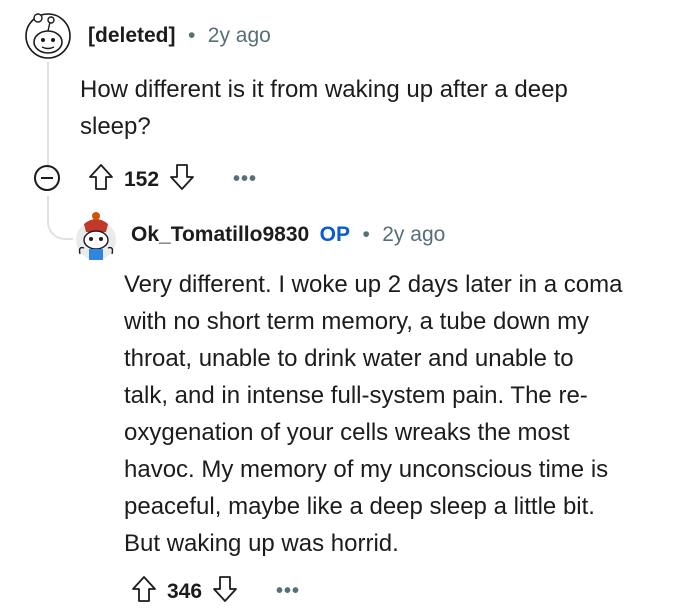 This screenshot has width=700, height=612. I want to click on comment-header: Ok_Tomatillo9830 OP • 2y ago, so click(288, 235).